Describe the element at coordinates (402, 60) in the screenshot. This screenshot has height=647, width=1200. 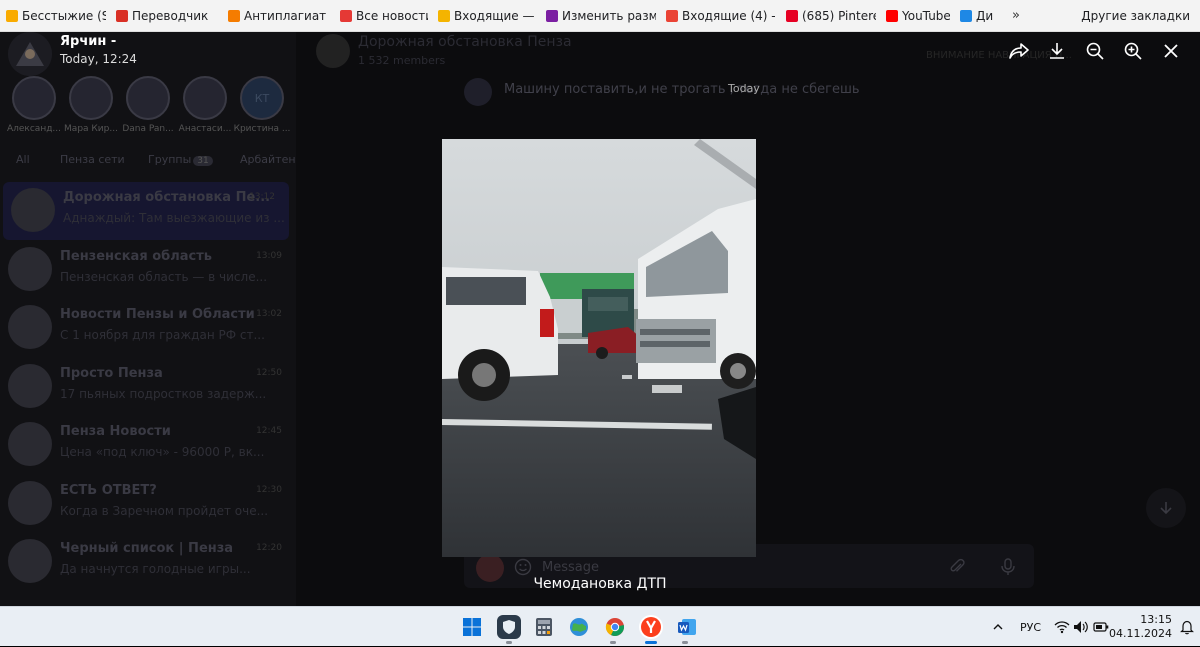
I see `channel-subscribers: 1 532 members` at that location.